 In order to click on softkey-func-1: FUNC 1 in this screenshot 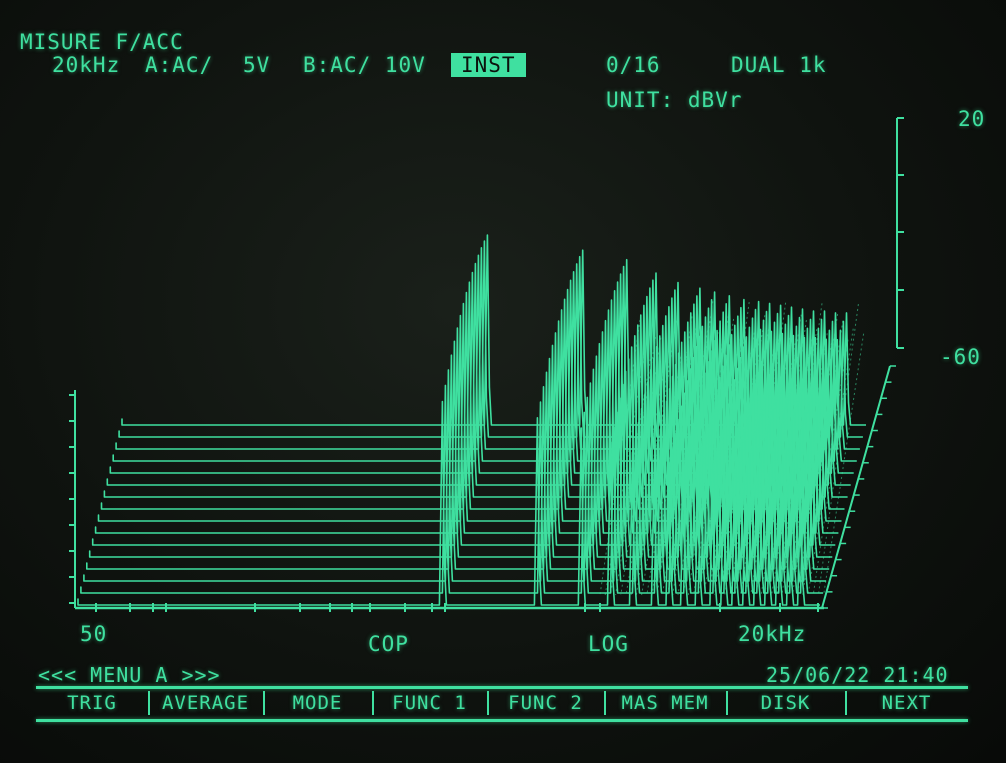, I will do `click(429, 703)`.